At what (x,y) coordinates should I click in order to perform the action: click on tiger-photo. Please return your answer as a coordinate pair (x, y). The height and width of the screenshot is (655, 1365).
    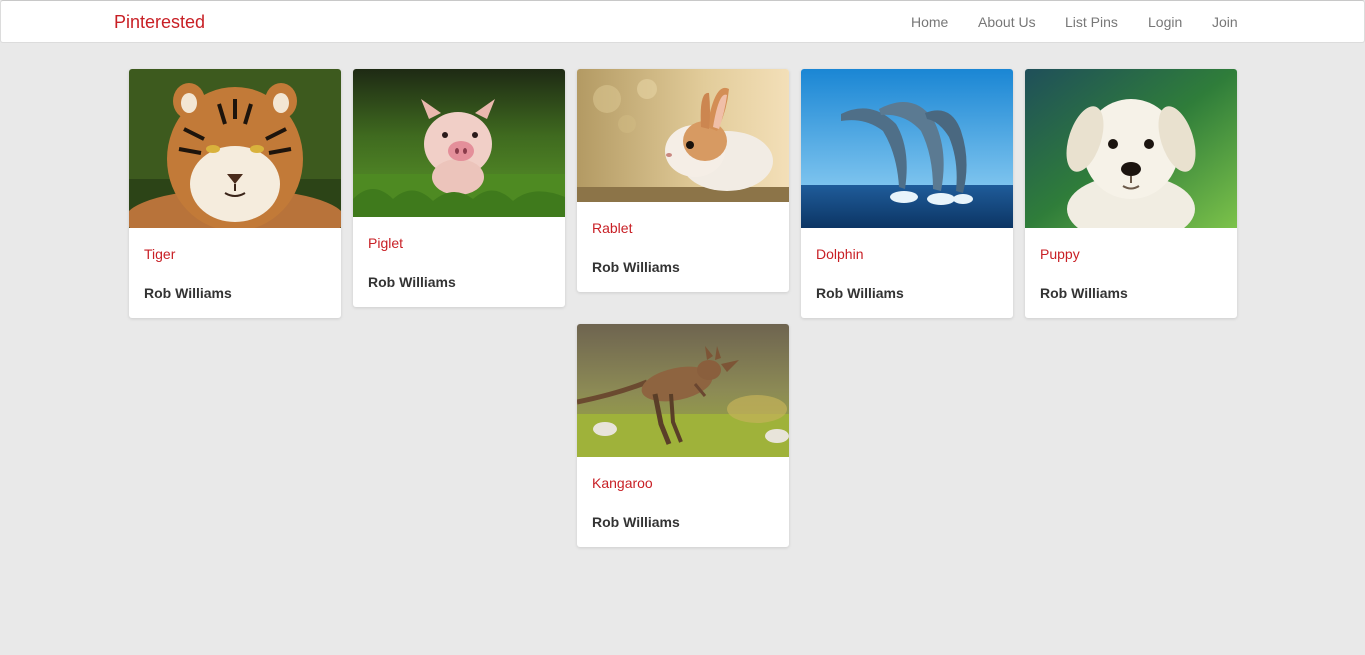
    Looking at the image, I should click on (235, 148).